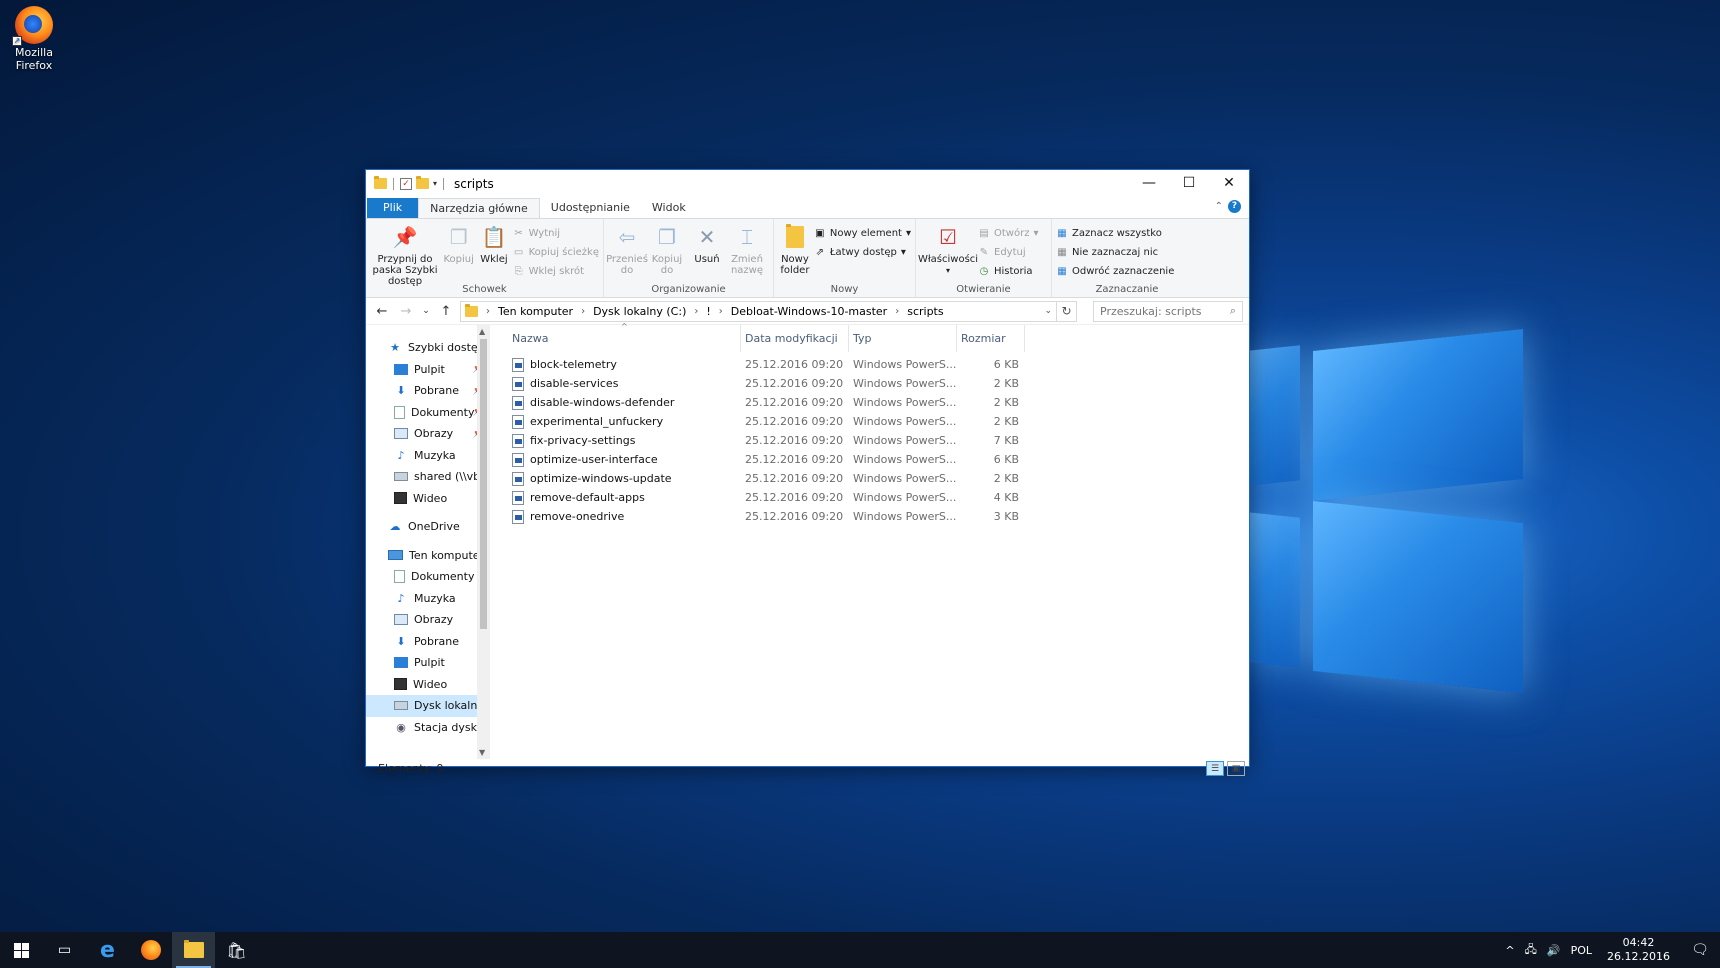  Describe the element at coordinates (428, 577) in the screenshot. I see `nav-item-pc-dokumenty: Dokumenty` at that location.